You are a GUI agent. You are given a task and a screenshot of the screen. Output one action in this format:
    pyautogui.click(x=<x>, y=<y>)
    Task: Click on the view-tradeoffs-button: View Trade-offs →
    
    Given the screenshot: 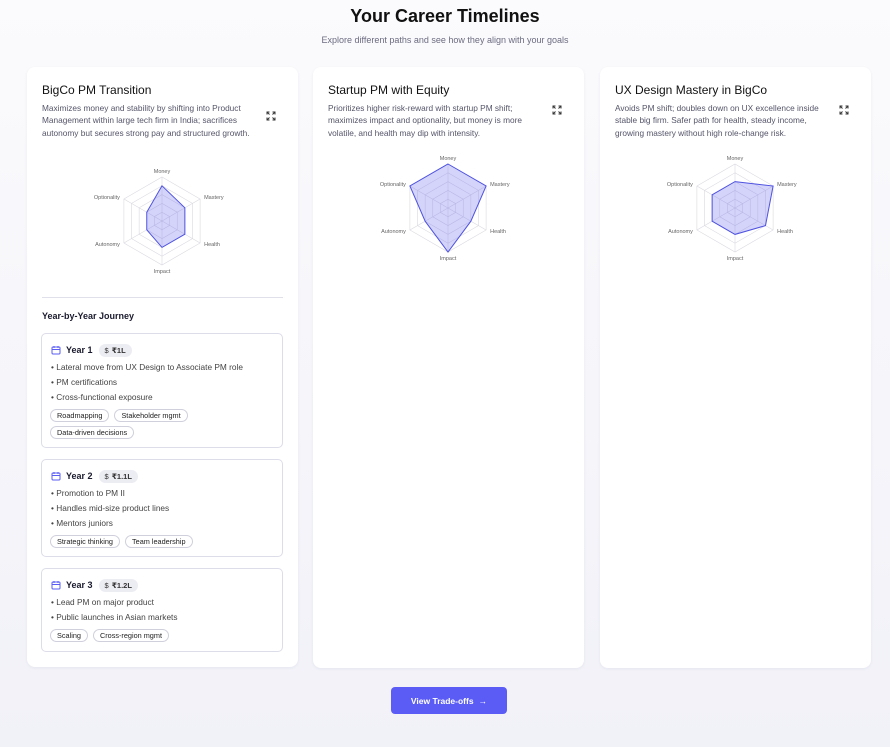 What is the action you would take?
    pyautogui.click(x=449, y=700)
    